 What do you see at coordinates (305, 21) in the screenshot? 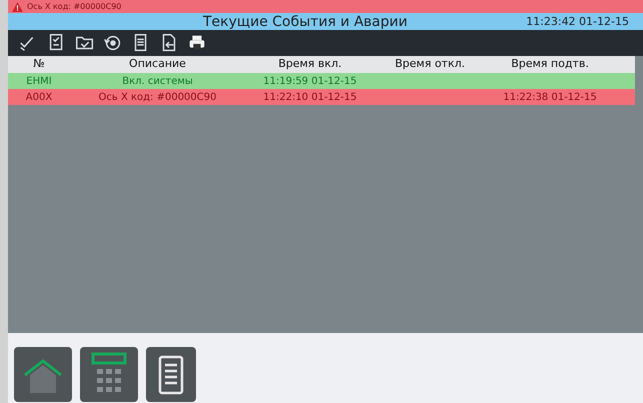
I see `window-title: Текущие События и Аварии` at bounding box center [305, 21].